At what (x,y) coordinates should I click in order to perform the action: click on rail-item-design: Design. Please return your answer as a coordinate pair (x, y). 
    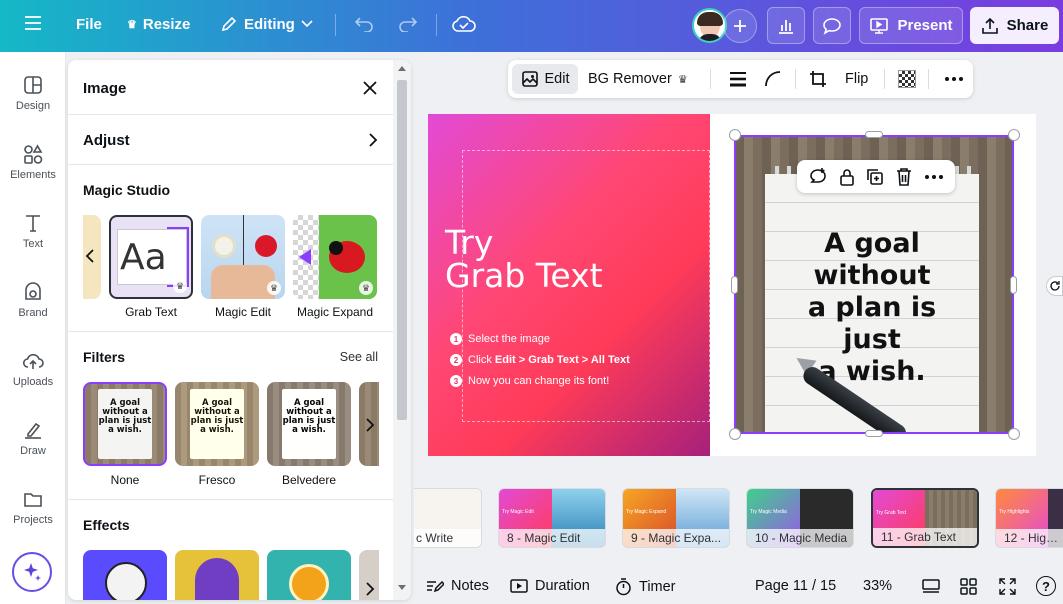
    Looking at the image, I should click on (33, 93).